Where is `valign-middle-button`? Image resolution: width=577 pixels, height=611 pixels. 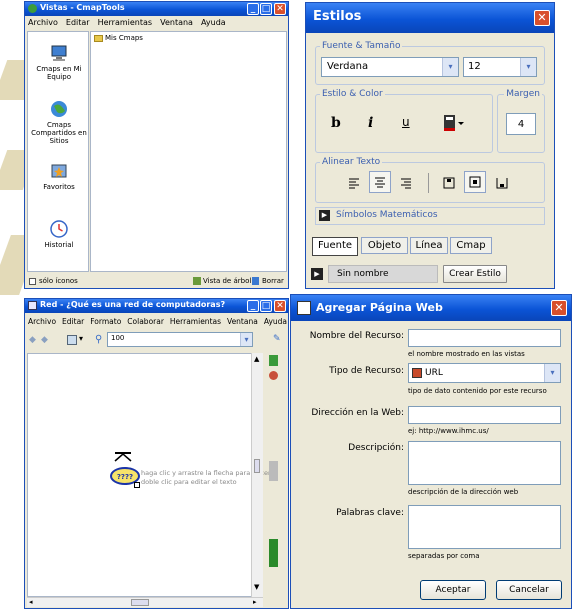 valign-middle-button is located at coordinates (475, 182).